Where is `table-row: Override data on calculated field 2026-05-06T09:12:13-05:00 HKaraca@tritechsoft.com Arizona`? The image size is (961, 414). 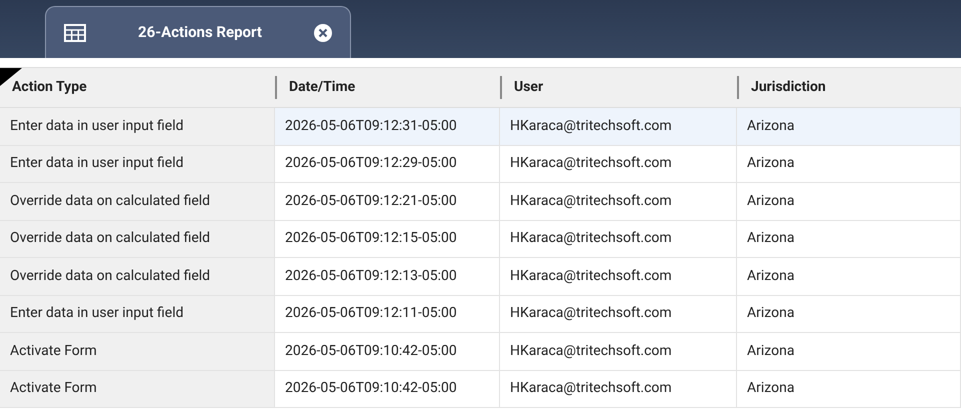 table-row: Override data on calculated field 2026-05-06T09:12:13-05:00 HKaraca@tritechsoft.com Arizona is located at coordinates (480, 277).